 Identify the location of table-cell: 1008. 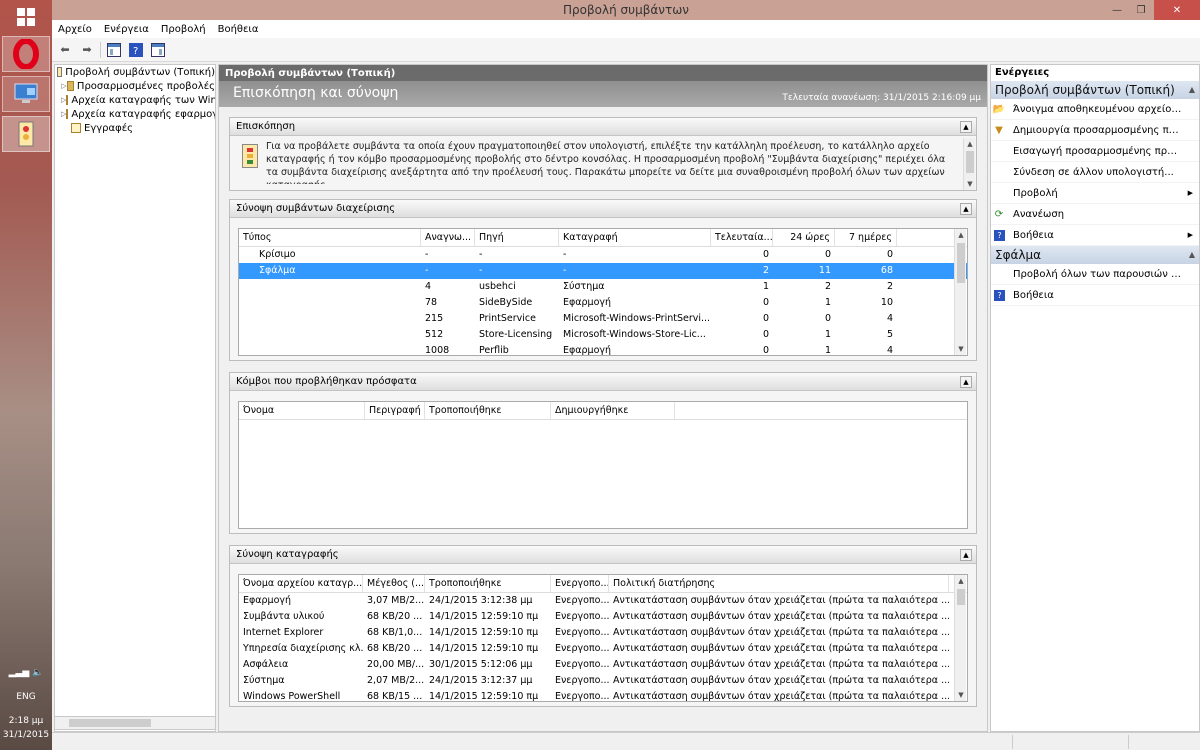
(437, 350).